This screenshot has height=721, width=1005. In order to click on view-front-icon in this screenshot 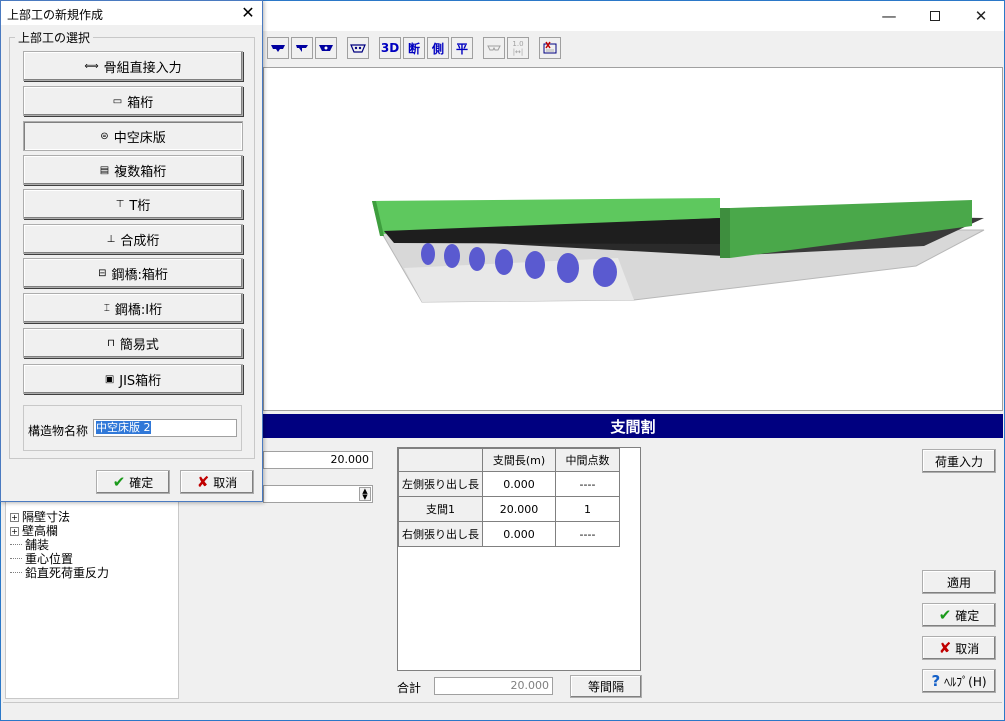, I will do `click(278, 48)`.